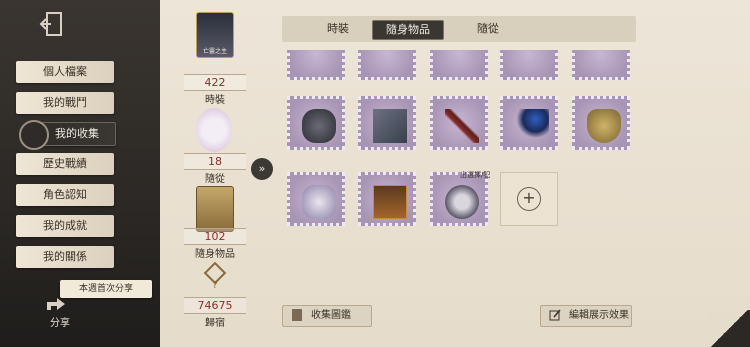 This screenshot has height=347, width=750. I want to click on sidebar-item-achievements: 我的成就, so click(65, 226).